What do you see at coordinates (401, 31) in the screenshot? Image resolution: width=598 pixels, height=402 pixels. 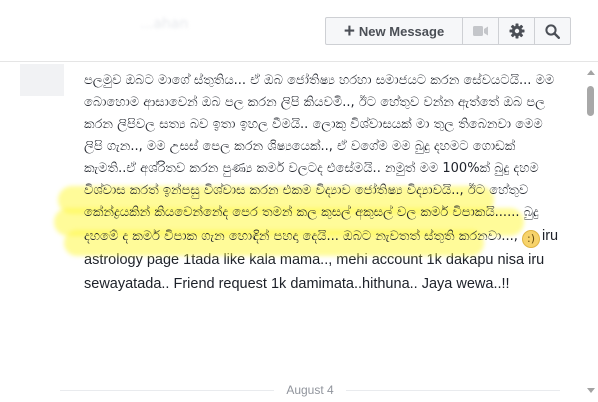 I see `new-message-label: New Message` at bounding box center [401, 31].